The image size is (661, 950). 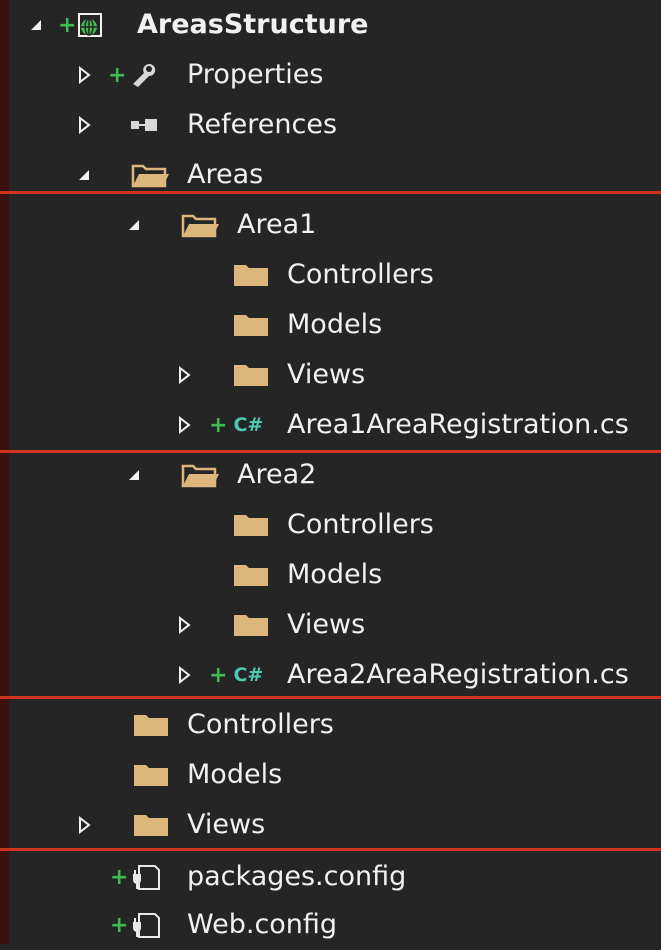 What do you see at coordinates (253, 24) in the screenshot?
I see `project-name-label: AreasStructure` at bounding box center [253, 24].